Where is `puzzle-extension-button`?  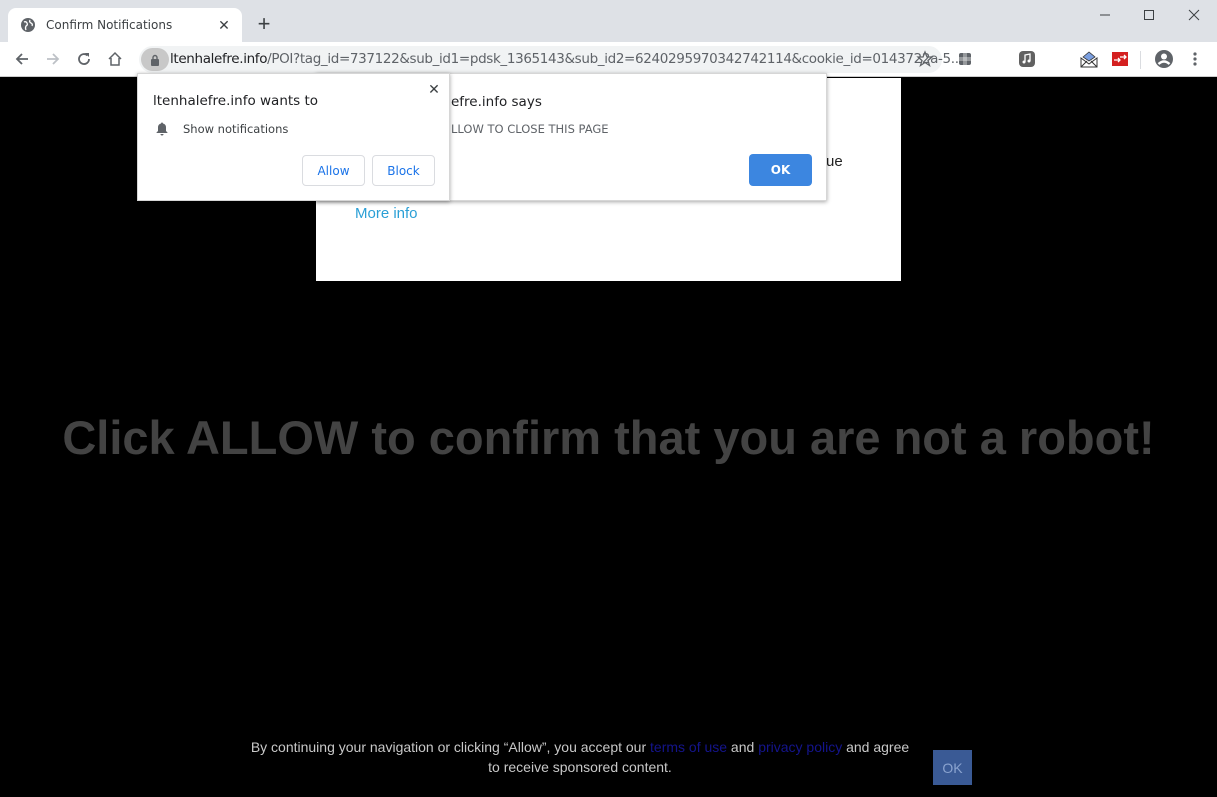
puzzle-extension-button is located at coordinates (965, 59).